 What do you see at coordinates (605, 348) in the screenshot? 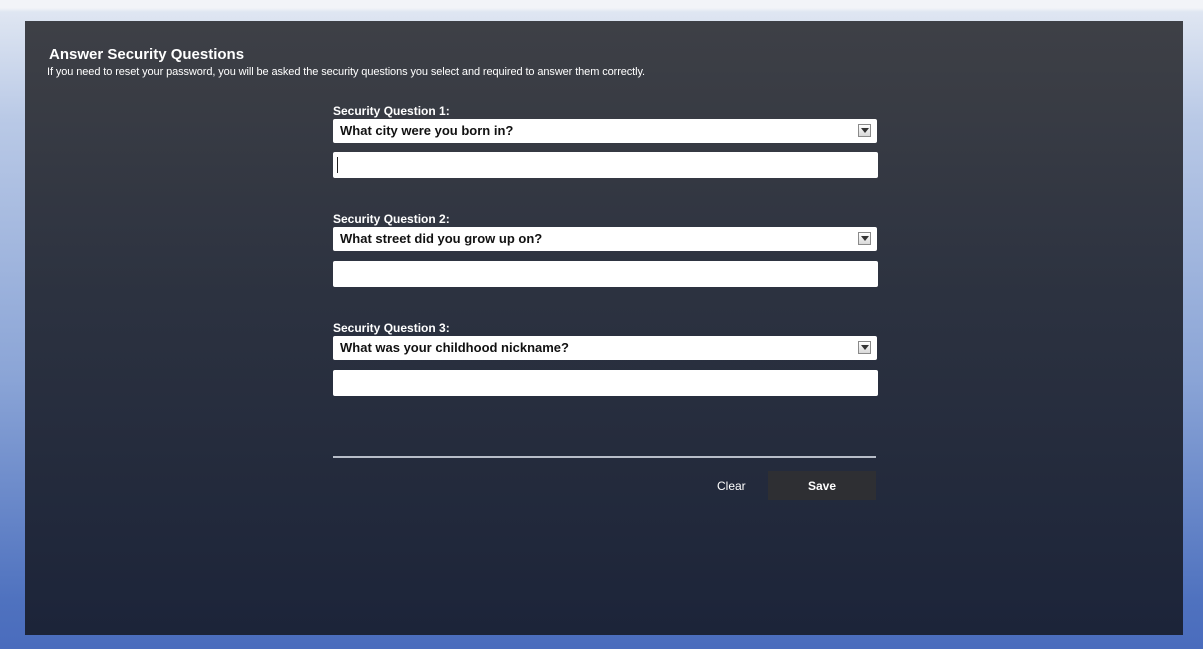
I see `security-question-3-select: What was your childhood nickname?` at bounding box center [605, 348].